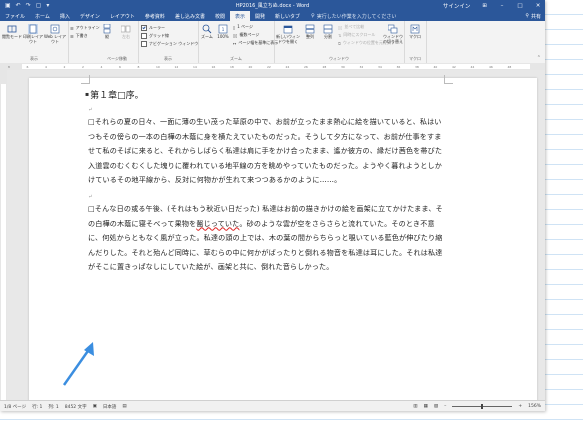  I want to click on annotation-arrow-icon, so click(78, 364).